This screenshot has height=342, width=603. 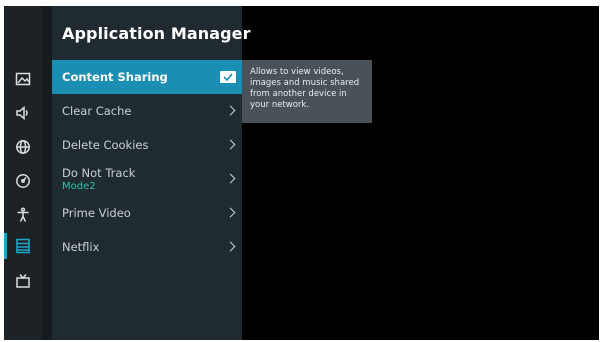 I want to click on gauge-icon, so click(x=23, y=181).